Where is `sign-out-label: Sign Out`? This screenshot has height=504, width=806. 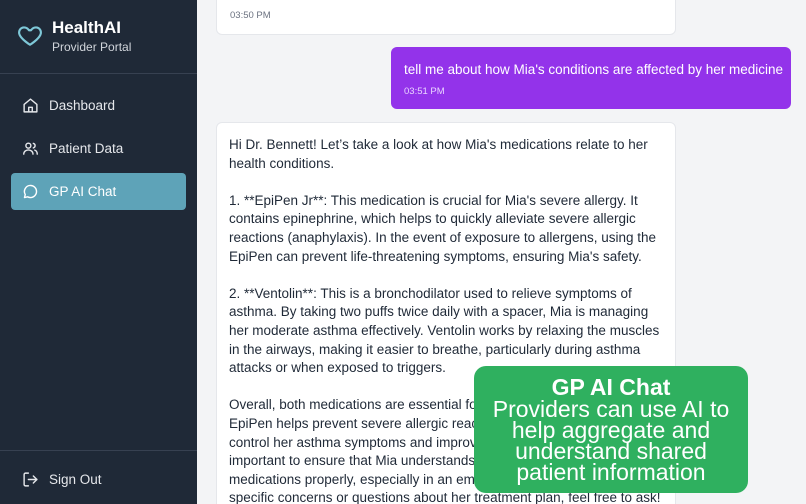
sign-out-label: Sign Out is located at coordinates (75, 479).